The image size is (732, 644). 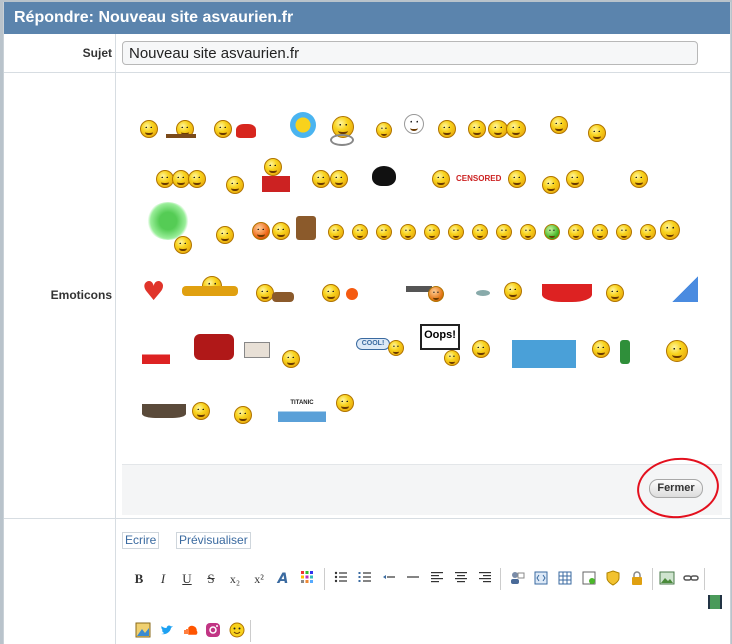 What do you see at coordinates (576, 232) in the screenshot?
I see `emoticon-e11` at bounding box center [576, 232].